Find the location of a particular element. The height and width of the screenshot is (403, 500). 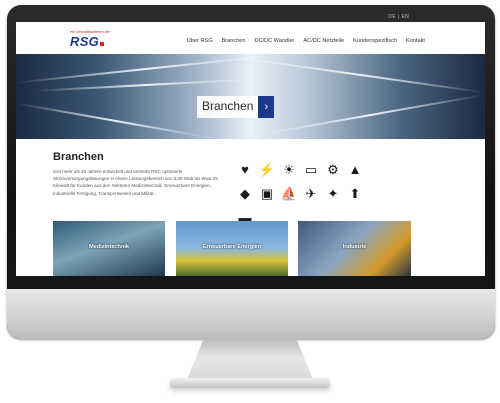

card-medizintechnik: Medizintechnik is located at coordinates (109, 248).